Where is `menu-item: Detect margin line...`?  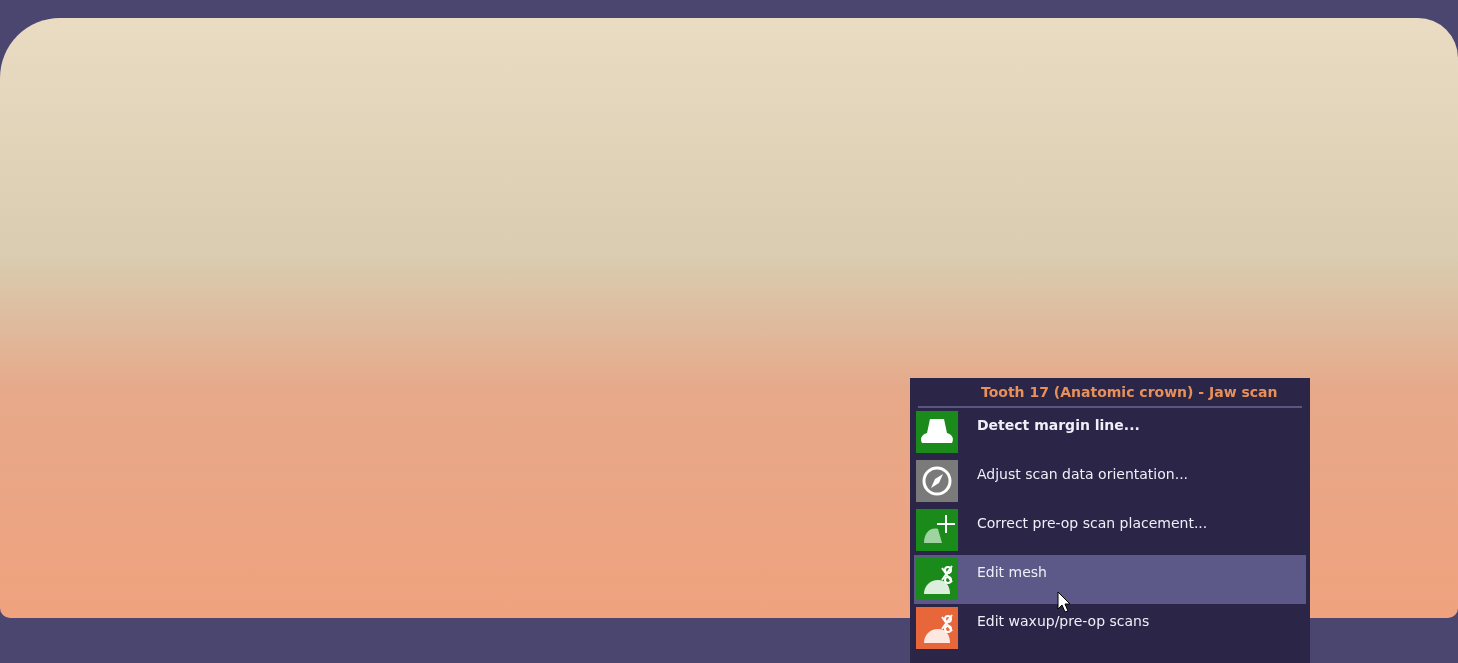
menu-item: Detect margin line... is located at coordinates (1110, 432).